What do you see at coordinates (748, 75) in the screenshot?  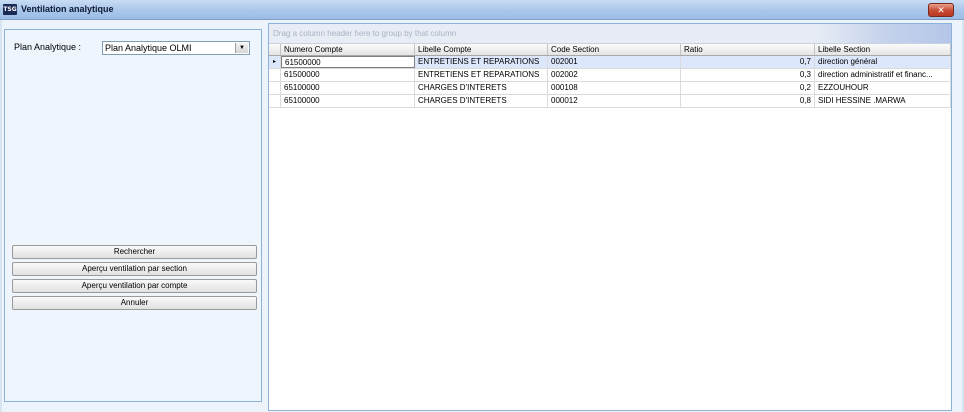 I see `cell-ratio: 0,3` at bounding box center [748, 75].